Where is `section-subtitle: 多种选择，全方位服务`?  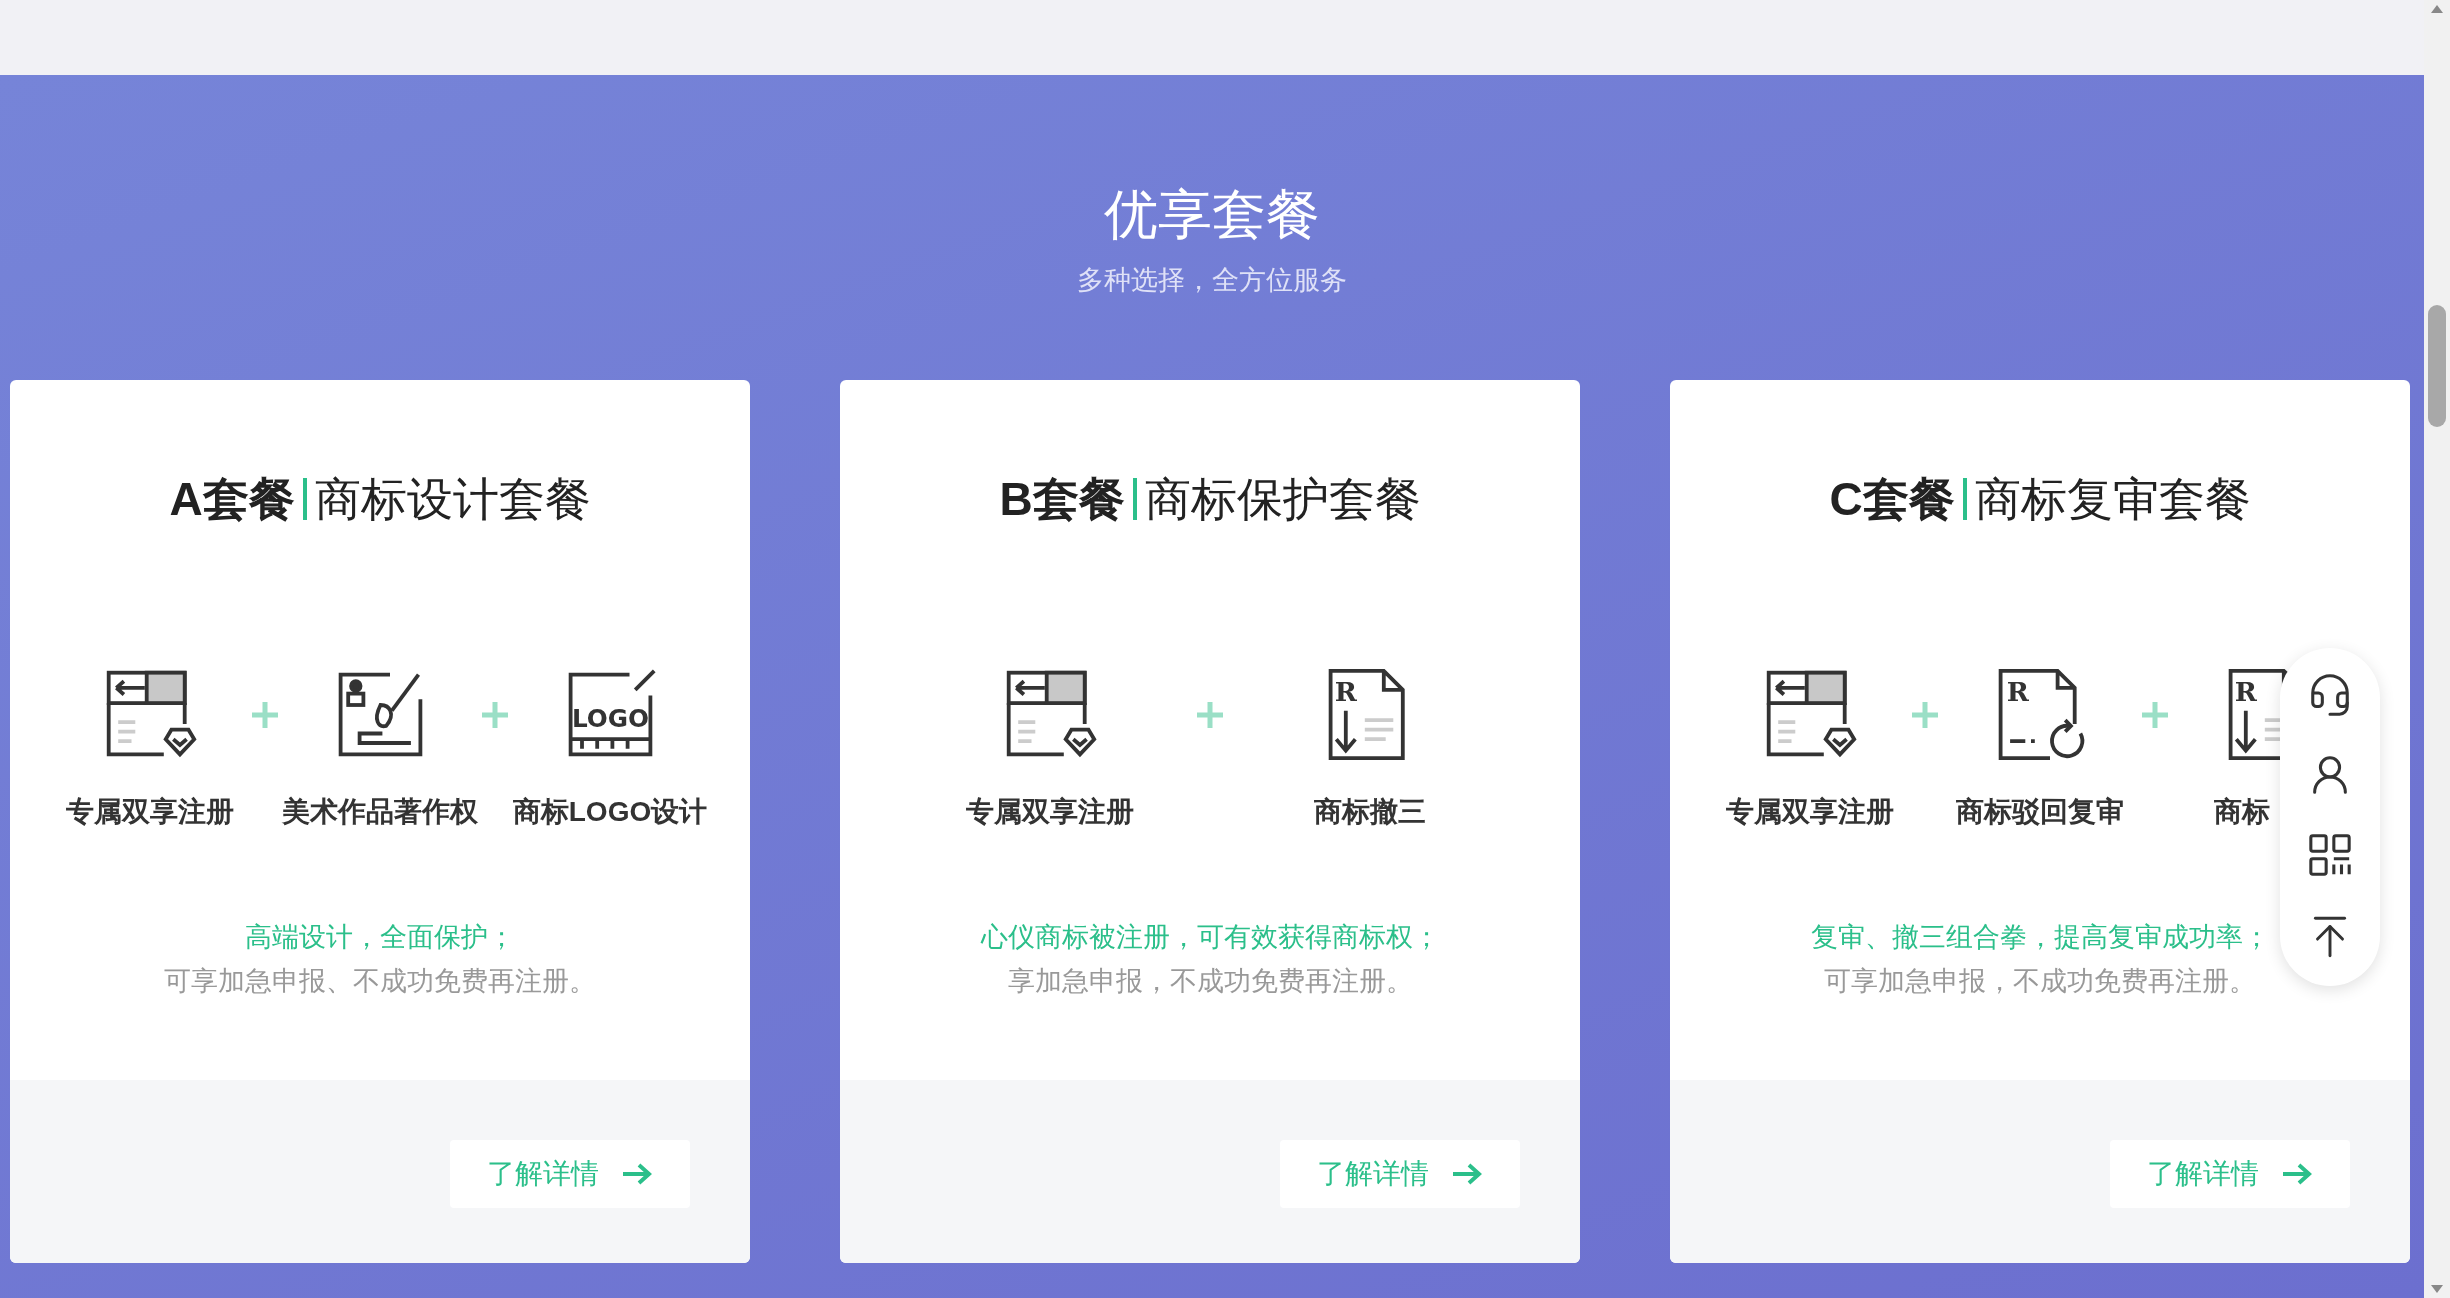 section-subtitle: 多种选择，全方位服务 is located at coordinates (1212, 280).